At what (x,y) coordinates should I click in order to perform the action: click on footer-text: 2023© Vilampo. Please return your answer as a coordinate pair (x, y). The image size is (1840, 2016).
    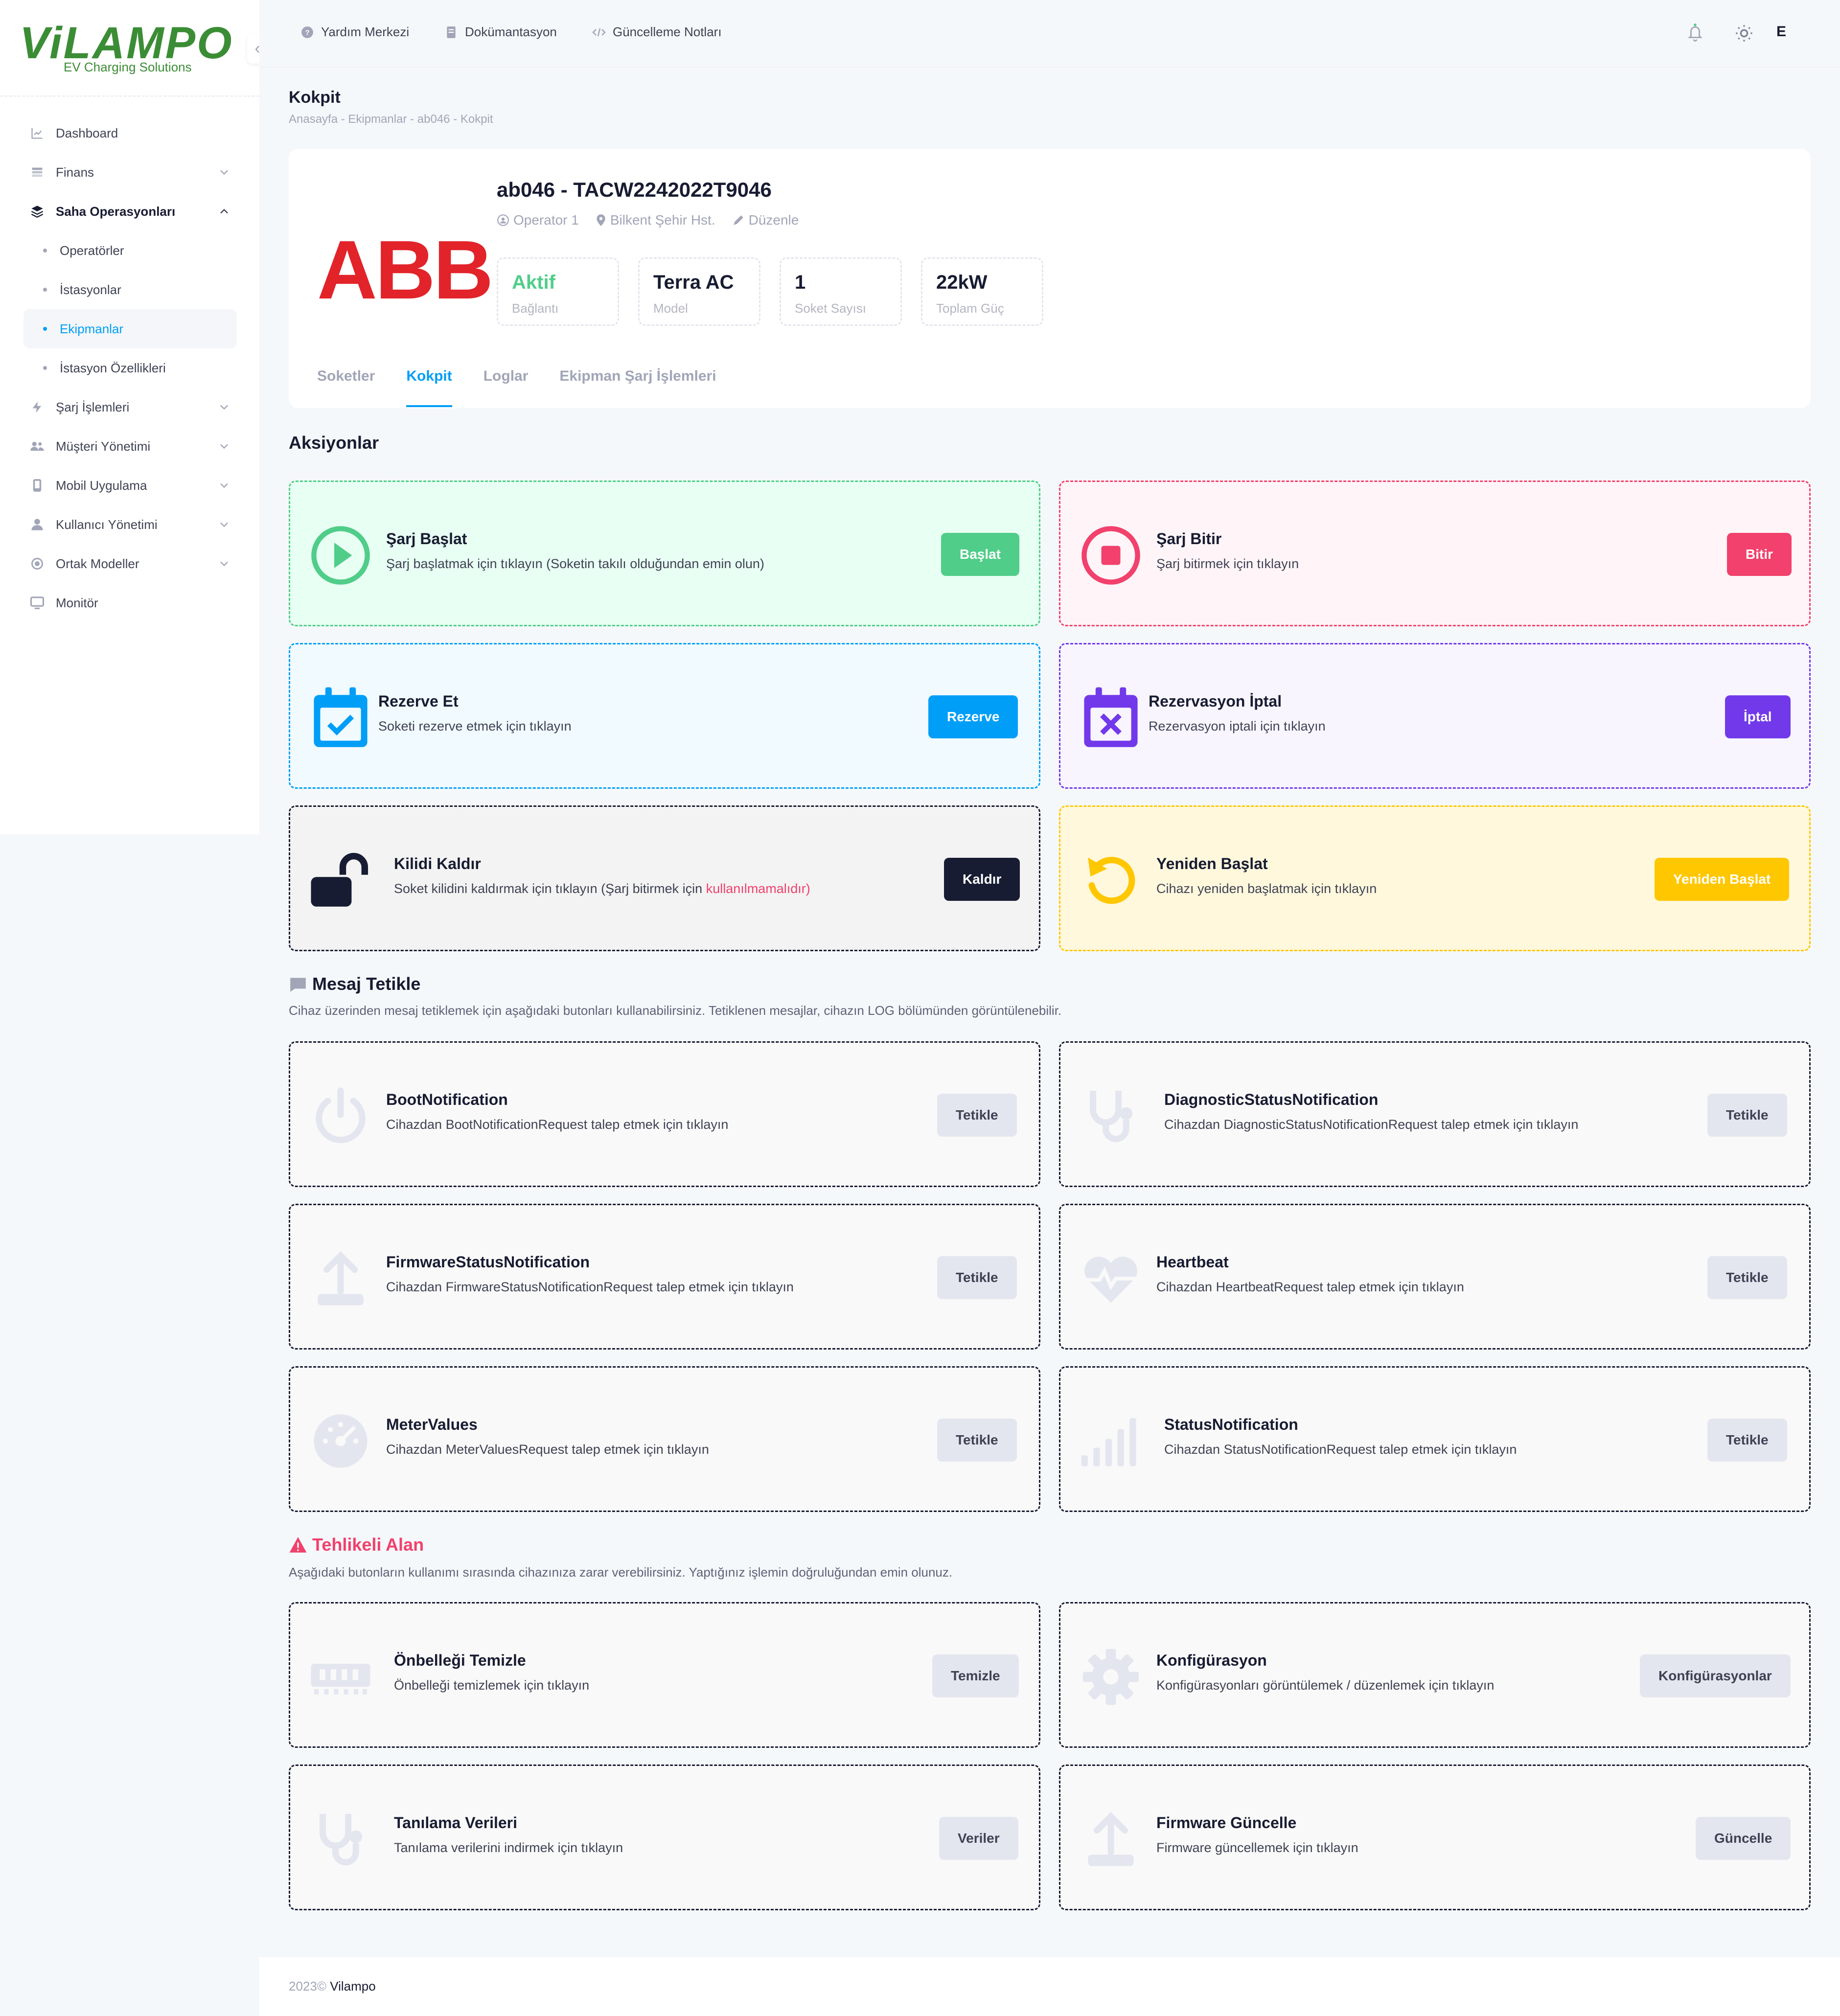
    Looking at the image, I should click on (332, 1986).